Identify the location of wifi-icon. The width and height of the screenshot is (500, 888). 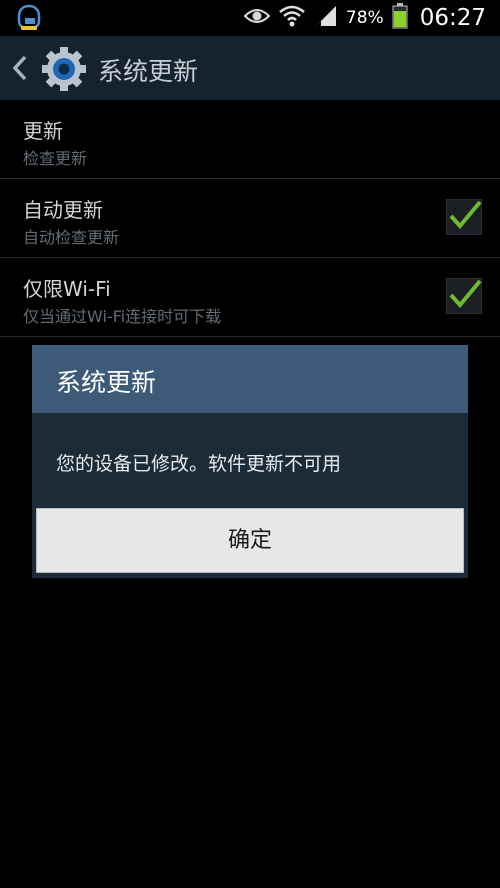
(292, 18).